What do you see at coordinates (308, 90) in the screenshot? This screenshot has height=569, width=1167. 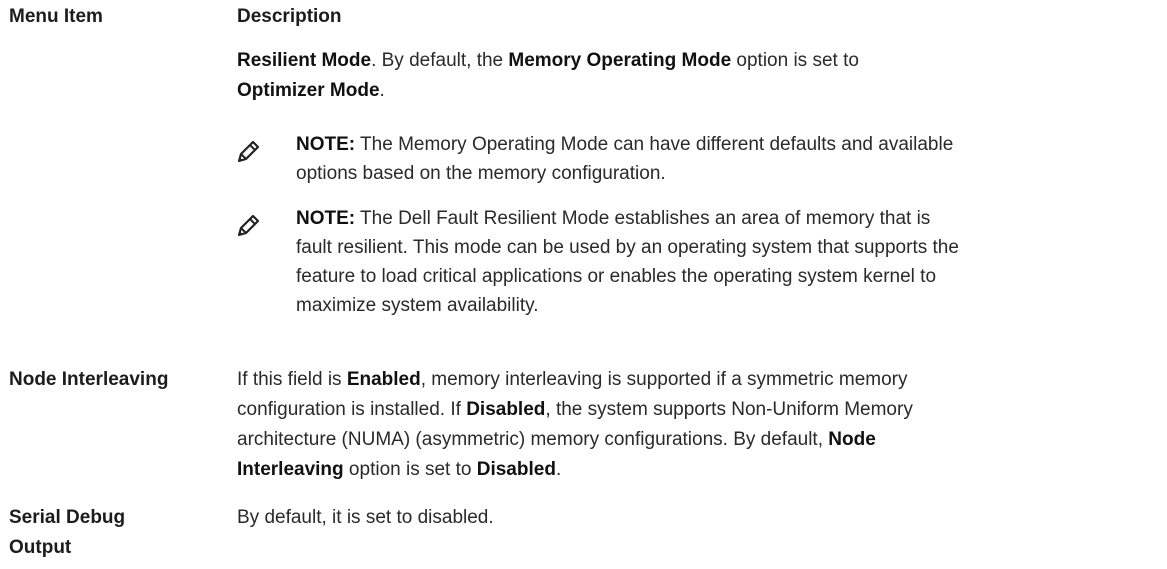 I see `bold-term: Optimizer Mode` at bounding box center [308, 90].